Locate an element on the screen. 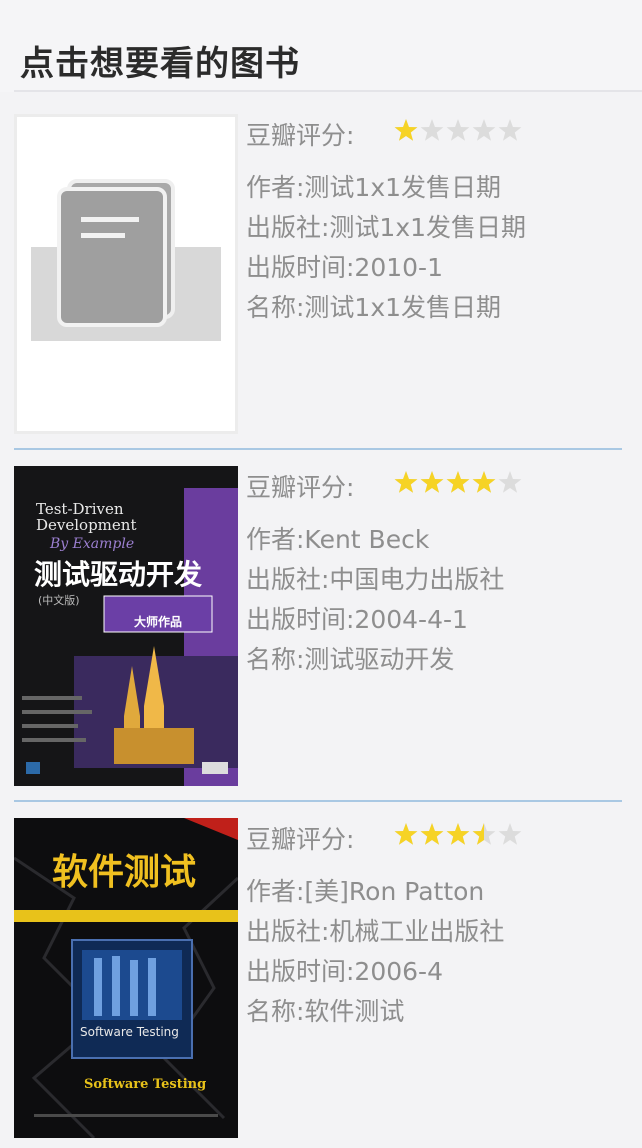 This screenshot has width=642, height=1148. book-cover-placeholder is located at coordinates (126, 274).